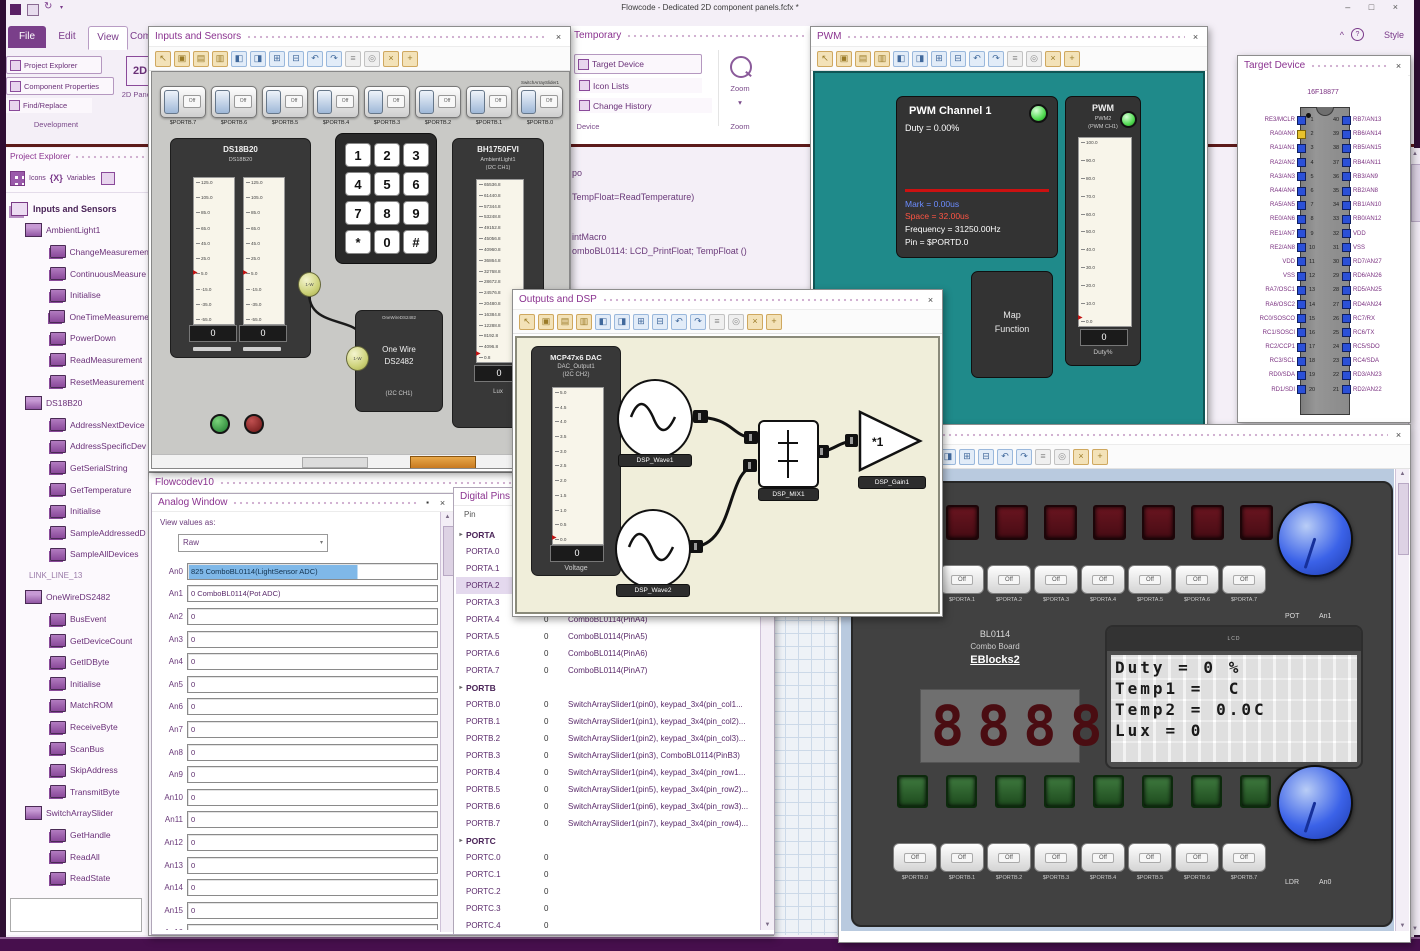 The image size is (1420, 951). What do you see at coordinates (183, 103) in the screenshot?
I see `toggle-switch: Off $PORTB.7` at bounding box center [183, 103].